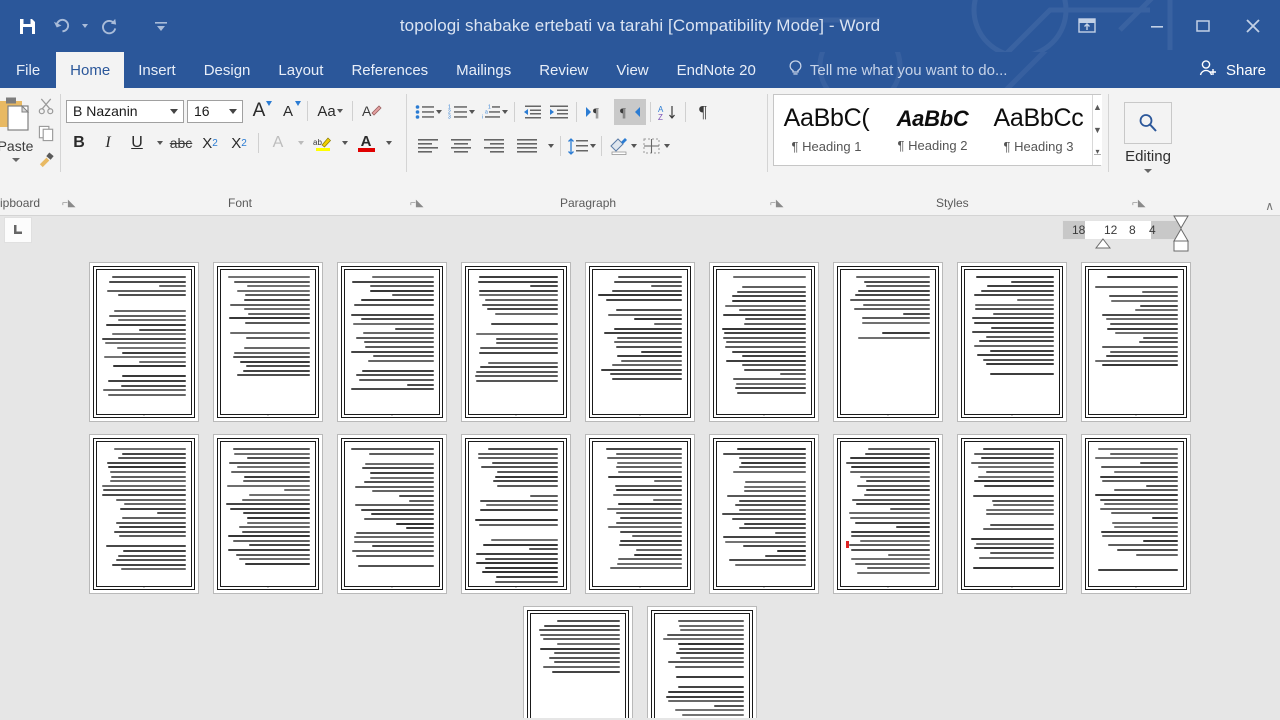 The image size is (1280, 720). I want to click on paste-dropdown-icon, so click(15, 160).